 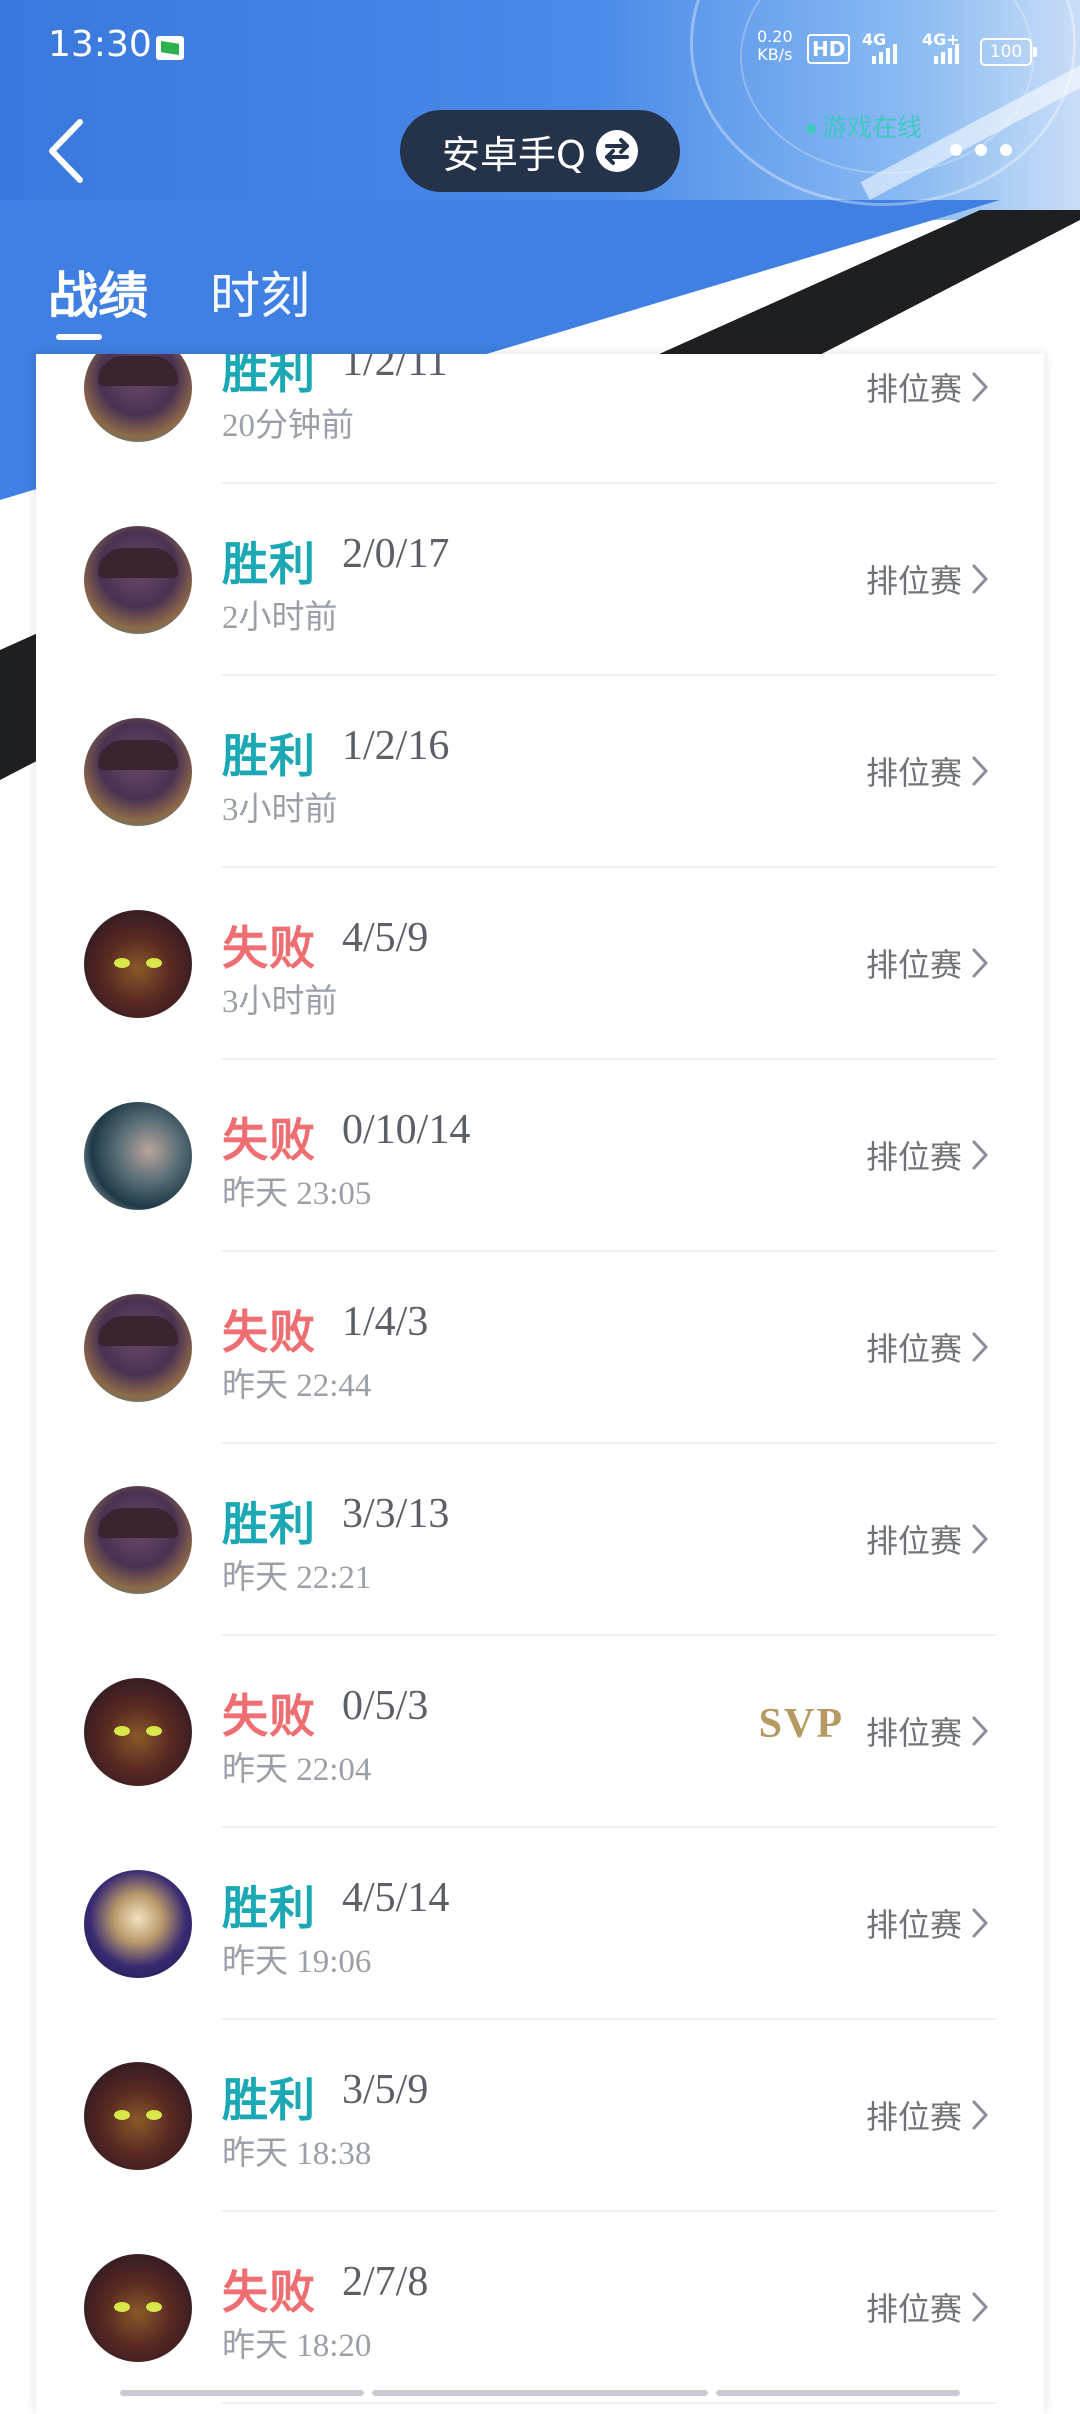 I want to click on match-row: 胜利 2/0/17 2小时前 排位赛, so click(x=540, y=580).